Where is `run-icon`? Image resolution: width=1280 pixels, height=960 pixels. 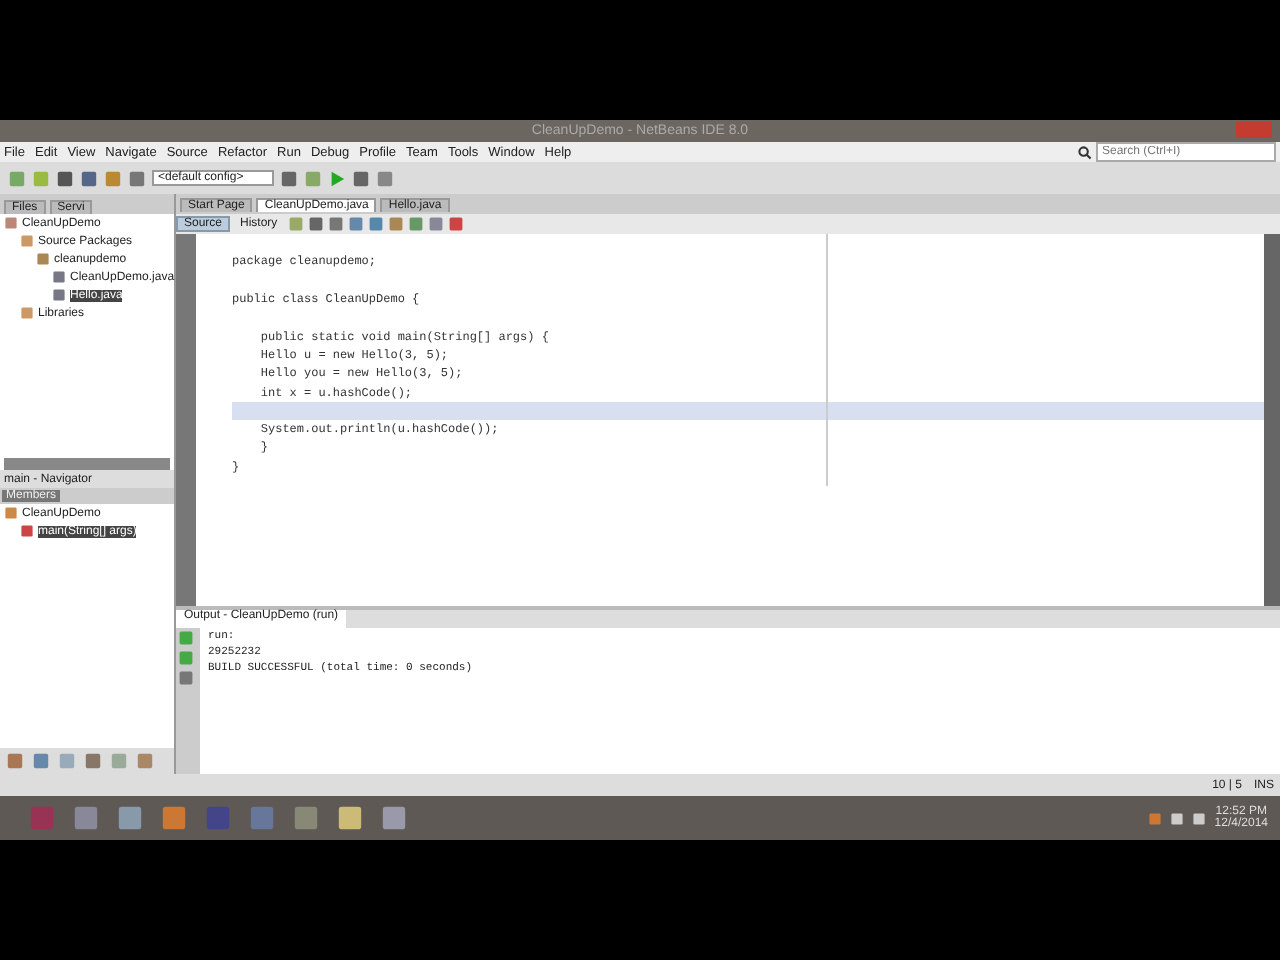
run-icon is located at coordinates (337, 178).